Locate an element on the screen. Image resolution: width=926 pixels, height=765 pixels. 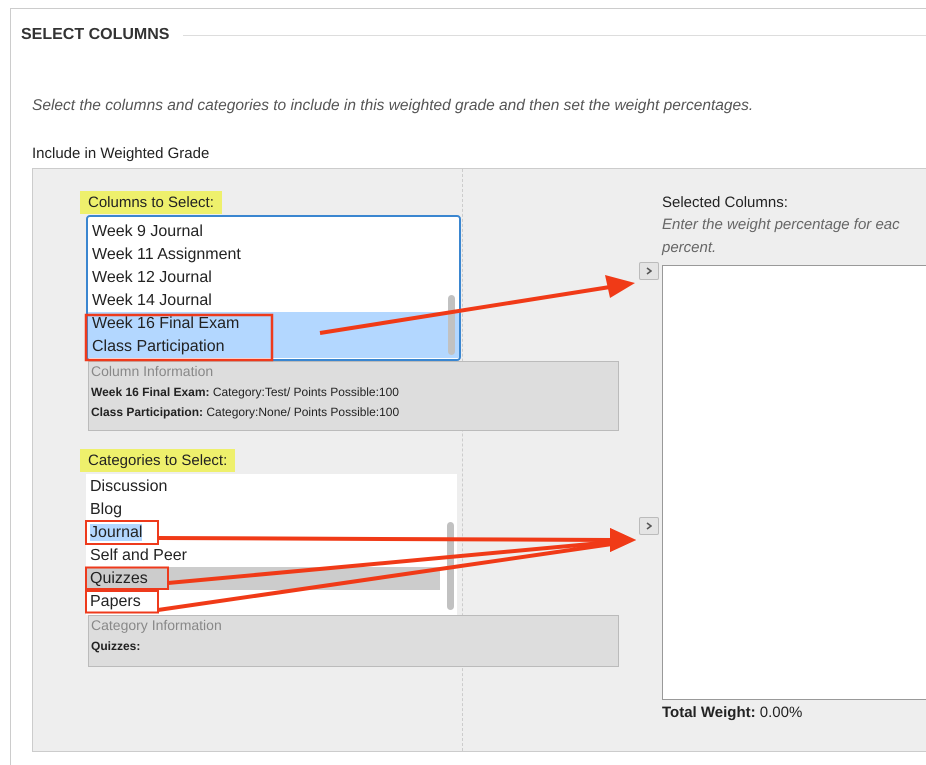
list-label: Categories to Select: is located at coordinates (158, 460).